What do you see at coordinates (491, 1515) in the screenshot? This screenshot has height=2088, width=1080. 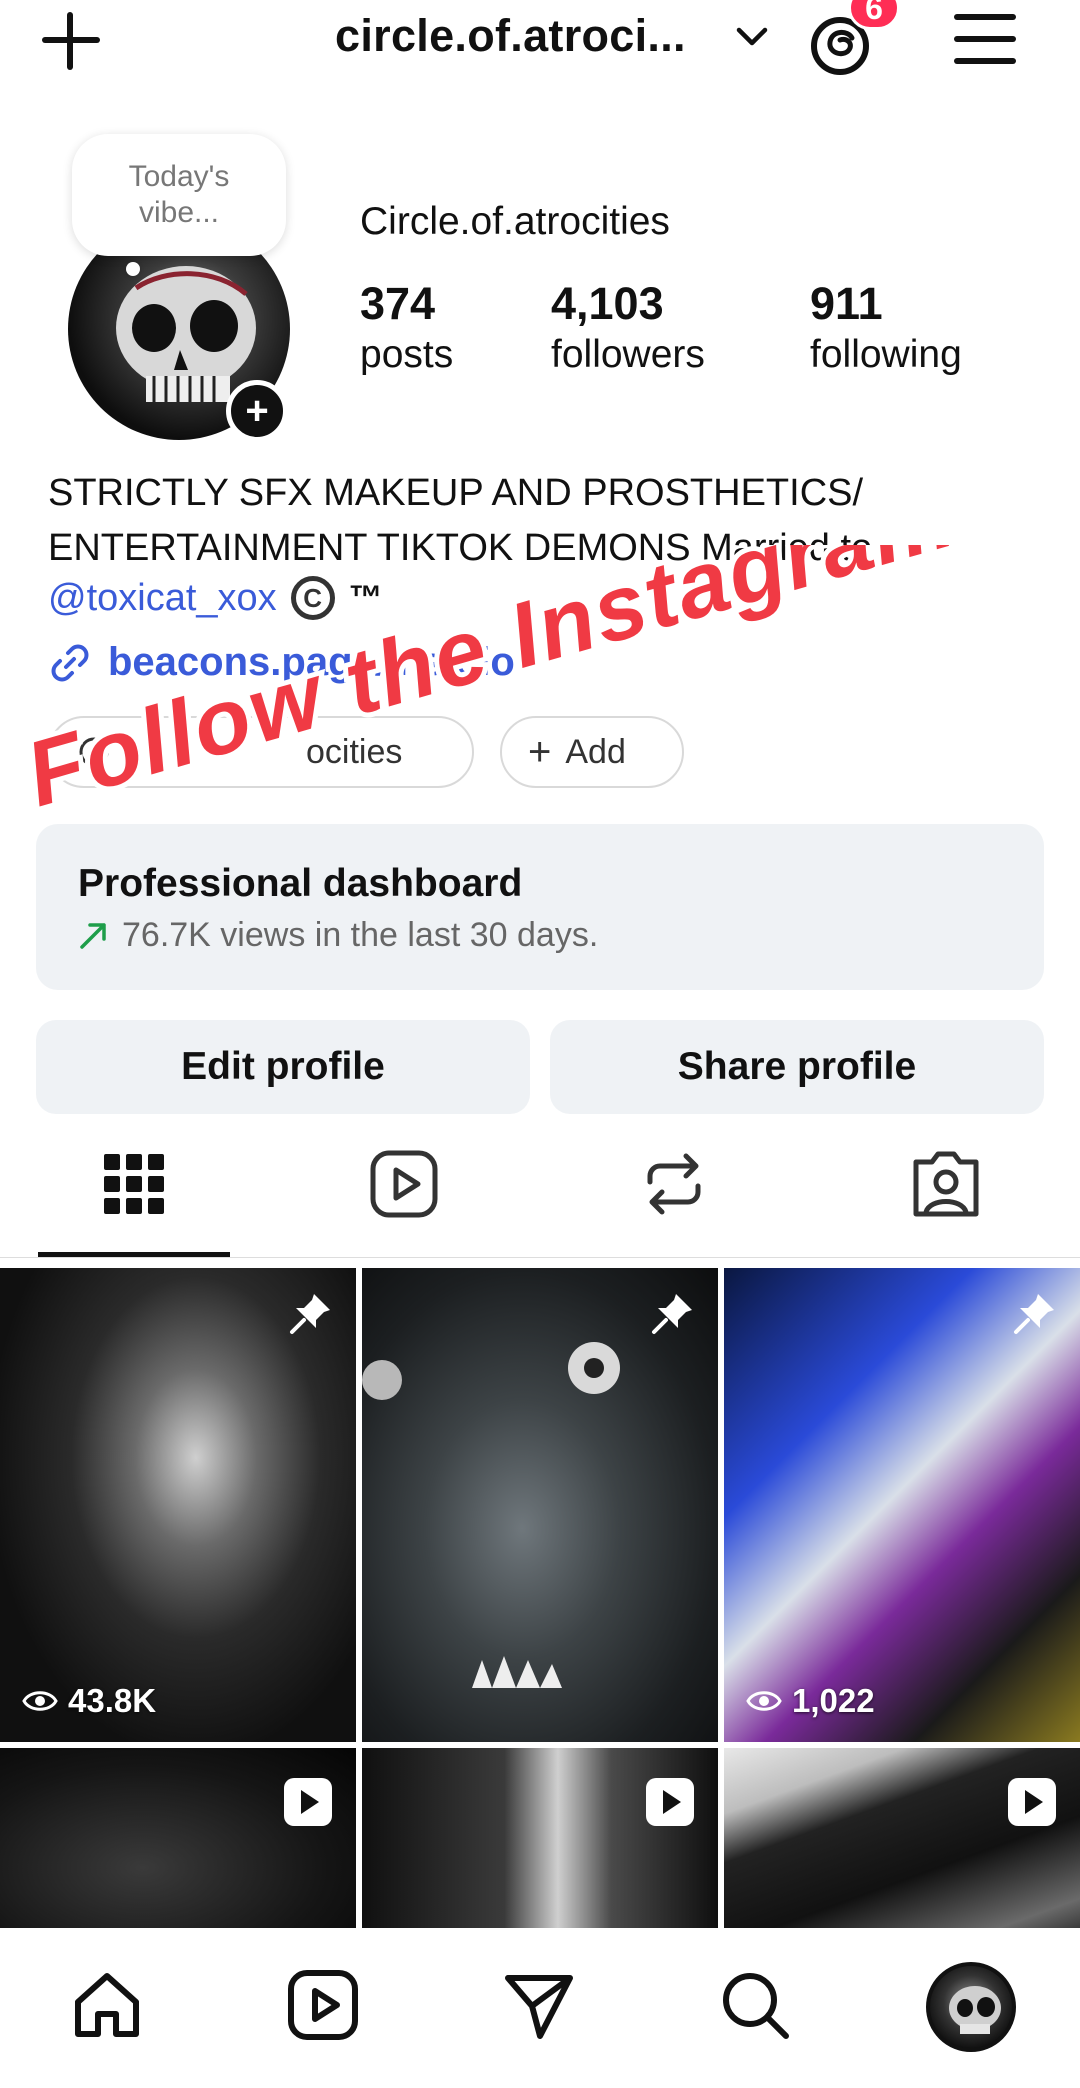 I see `post-image` at bounding box center [491, 1515].